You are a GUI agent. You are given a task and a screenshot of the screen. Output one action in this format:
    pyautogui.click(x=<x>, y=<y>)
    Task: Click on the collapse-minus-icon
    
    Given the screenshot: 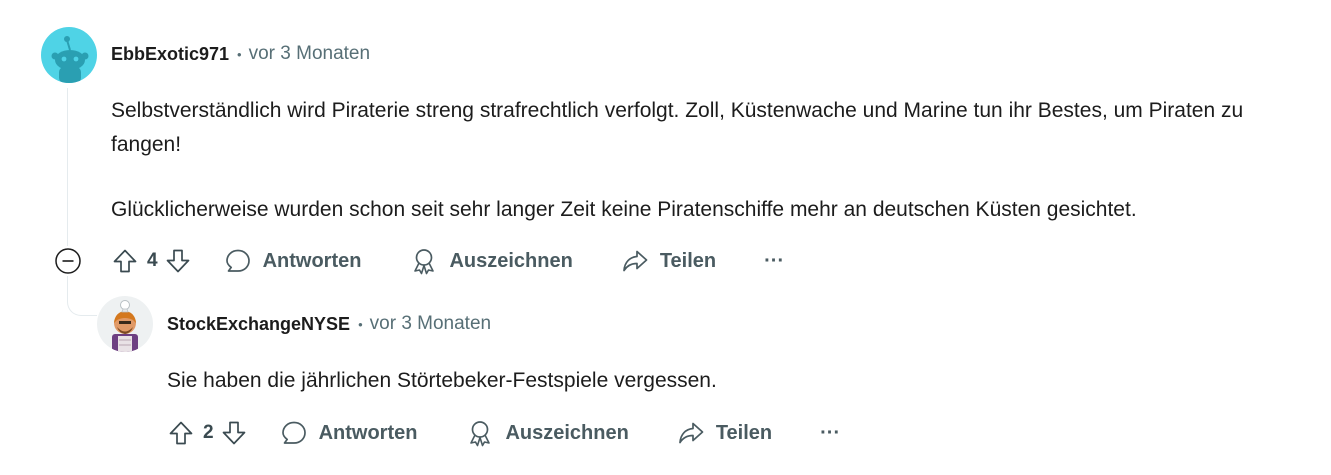 What is the action you would take?
    pyautogui.click(x=68, y=261)
    